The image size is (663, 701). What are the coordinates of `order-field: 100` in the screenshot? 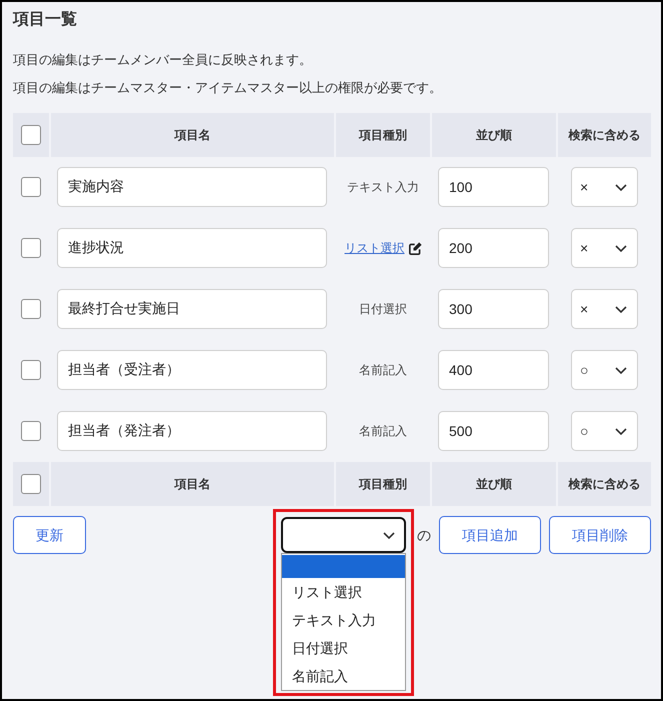 It's located at (493, 187).